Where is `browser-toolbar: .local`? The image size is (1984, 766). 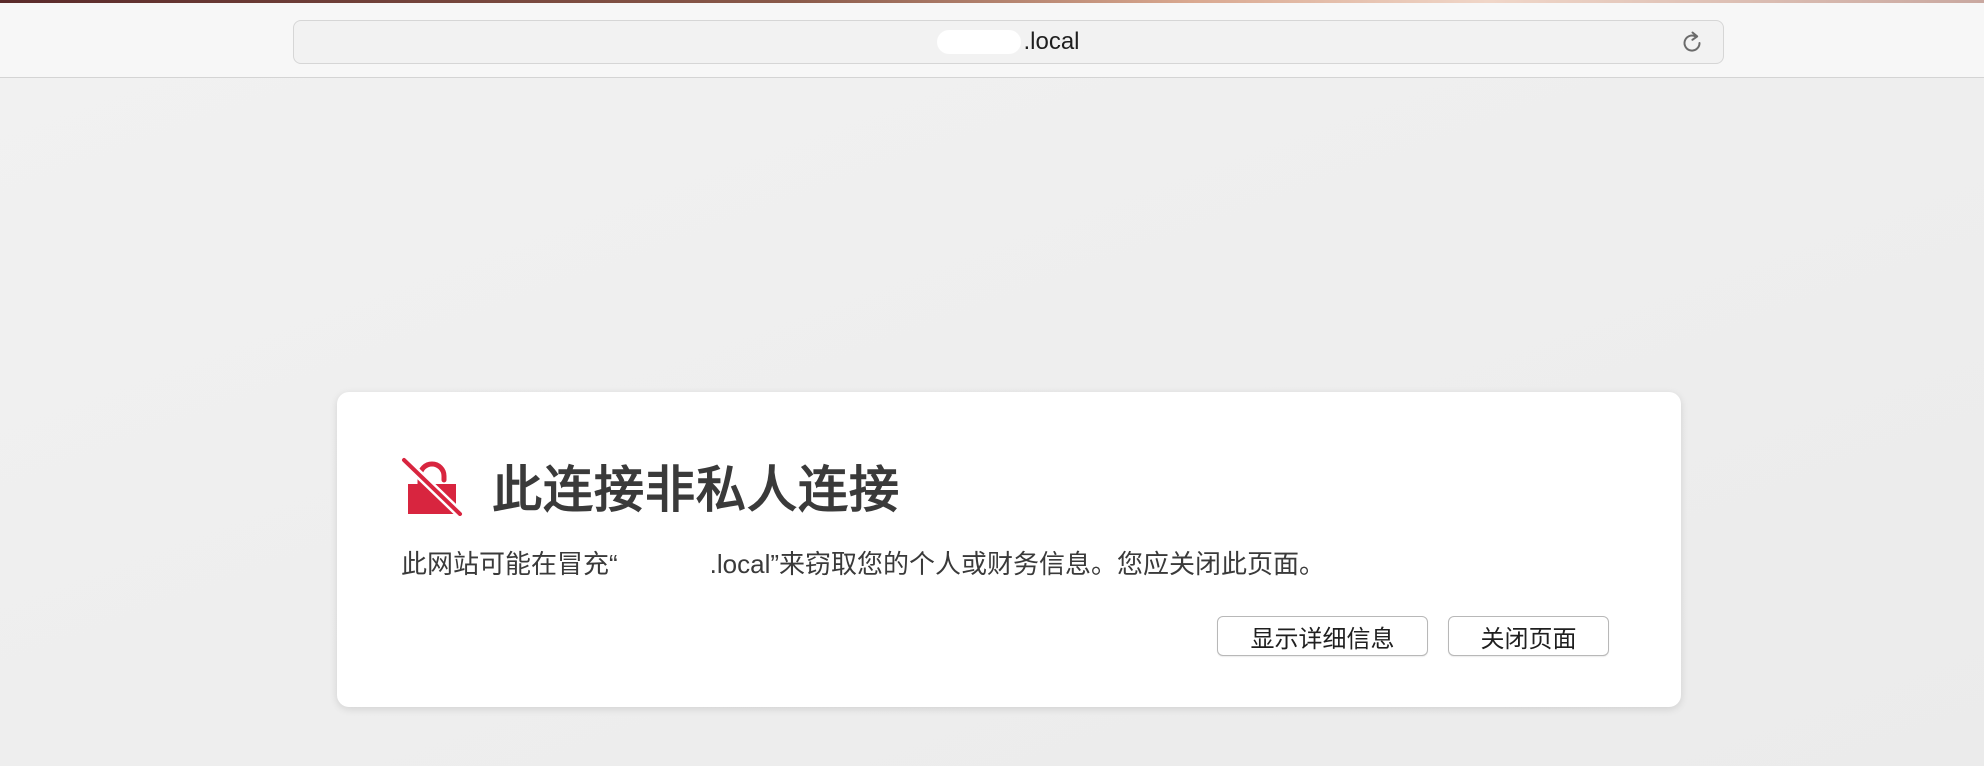 browser-toolbar: .local is located at coordinates (992, 40).